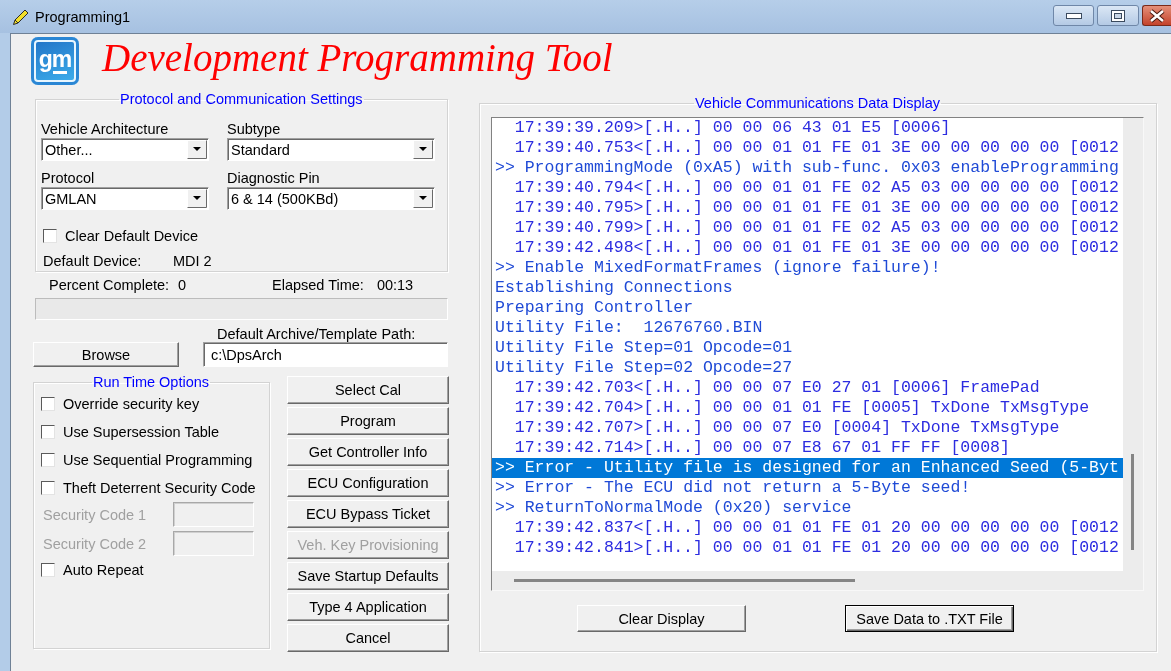 The image size is (1171, 671). What do you see at coordinates (368, 452) in the screenshot?
I see `command-button: Get Controller Info` at bounding box center [368, 452].